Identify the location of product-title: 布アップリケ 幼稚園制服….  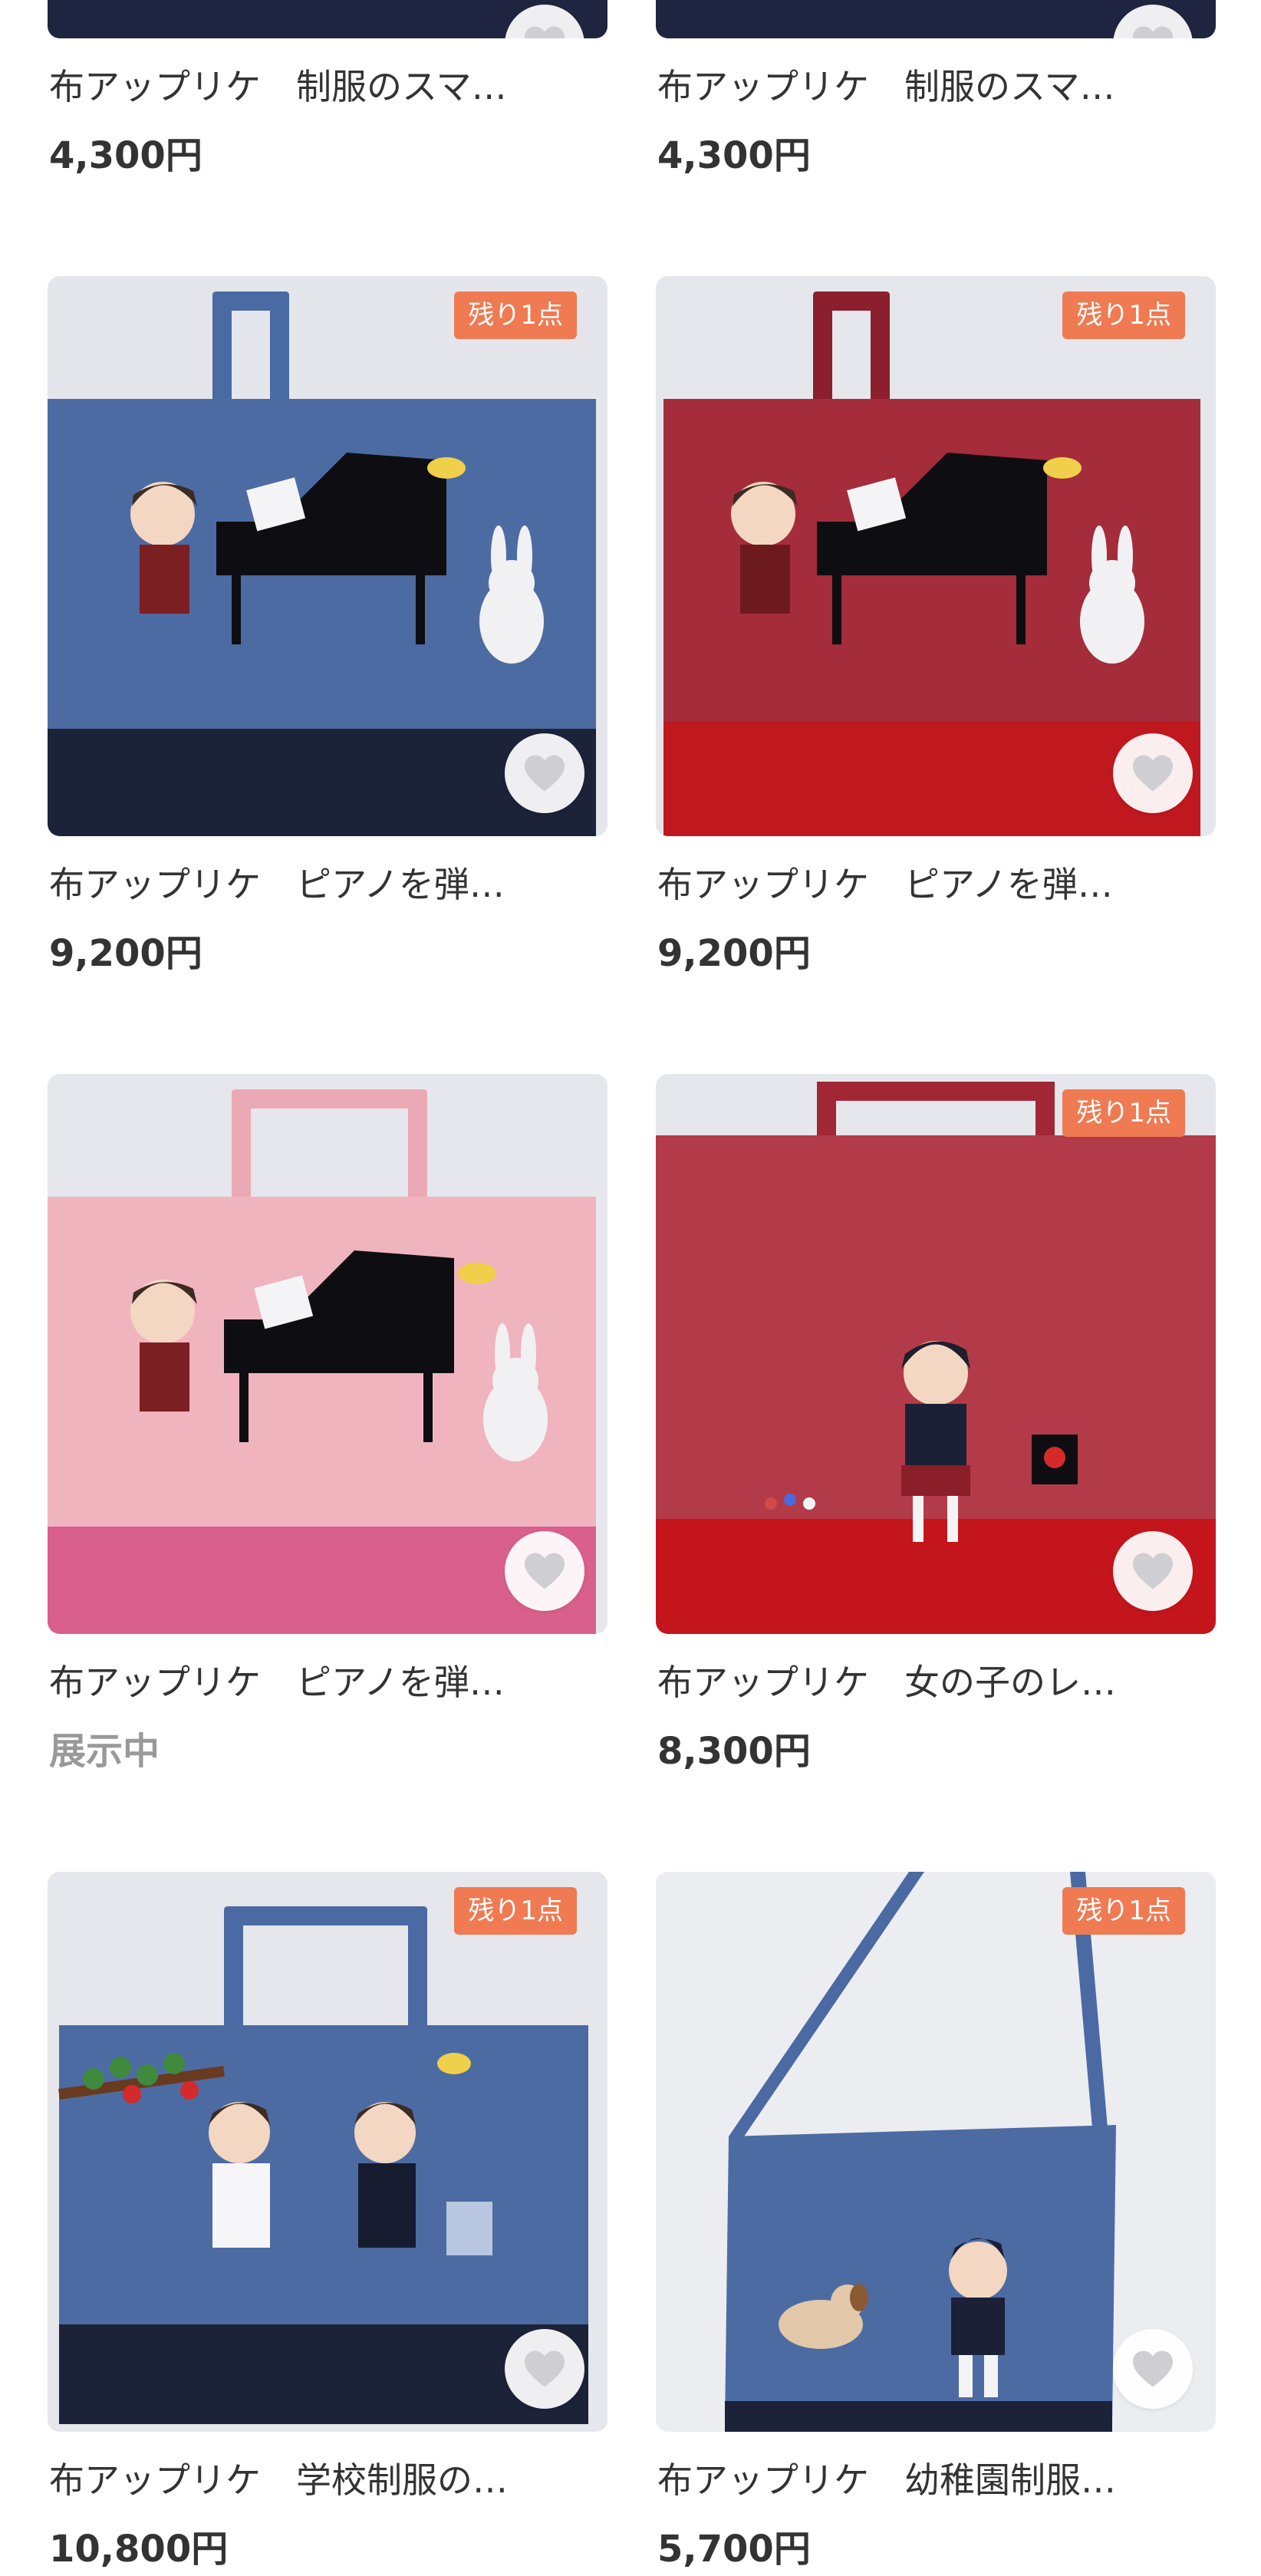
(935, 2480).